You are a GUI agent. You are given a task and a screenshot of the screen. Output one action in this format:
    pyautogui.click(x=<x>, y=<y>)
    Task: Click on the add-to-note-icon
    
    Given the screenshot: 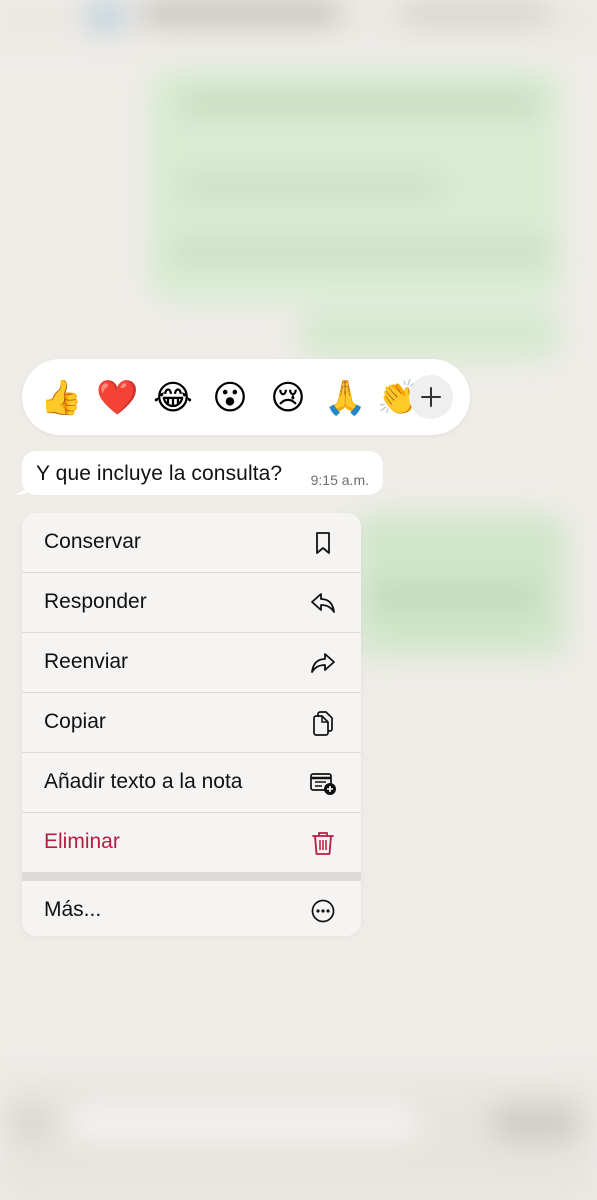 What is the action you would take?
    pyautogui.click(x=323, y=784)
    